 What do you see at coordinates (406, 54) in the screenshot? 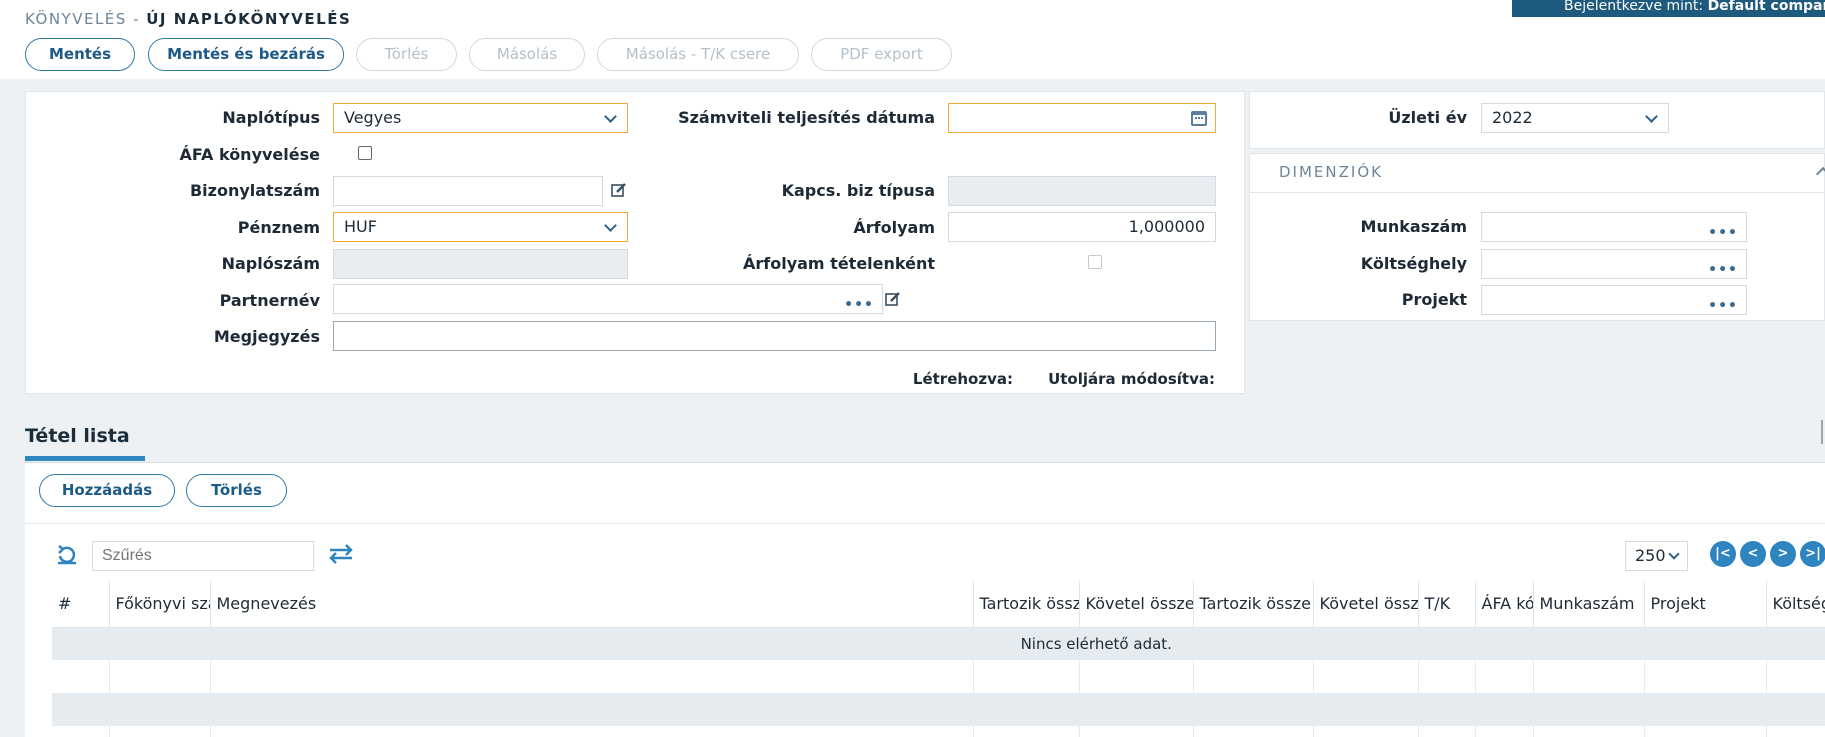
I see `delete-button: Törlés` at bounding box center [406, 54].